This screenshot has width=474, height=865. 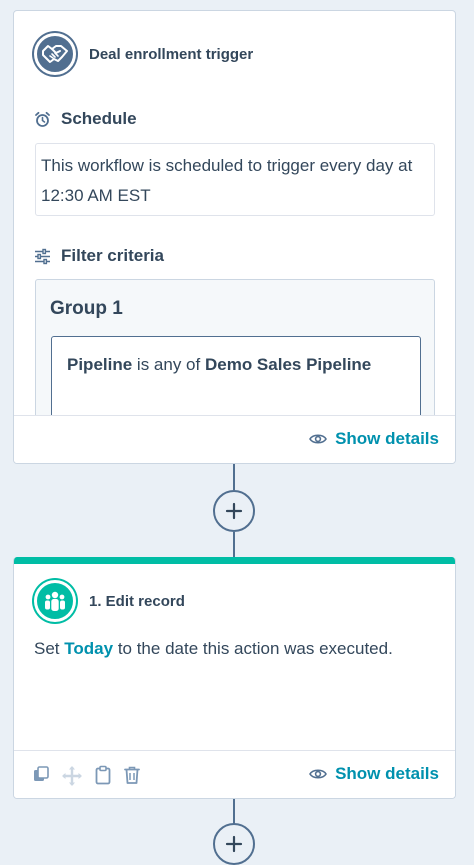 I want to click on action-footer: Show details, so click(x=234, y=774).